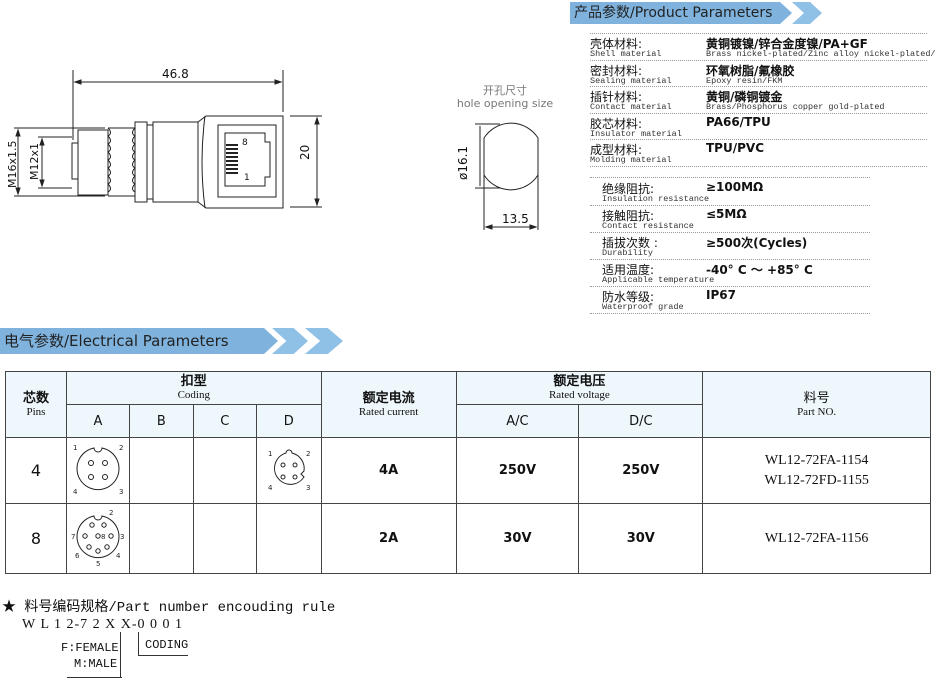 The width and height of the screenshot is (936, 679). What do you see at coordinates (34, 161) in the screenshot?
I see `thread-m12-label: M12x1` at bounding box center [34, 161].